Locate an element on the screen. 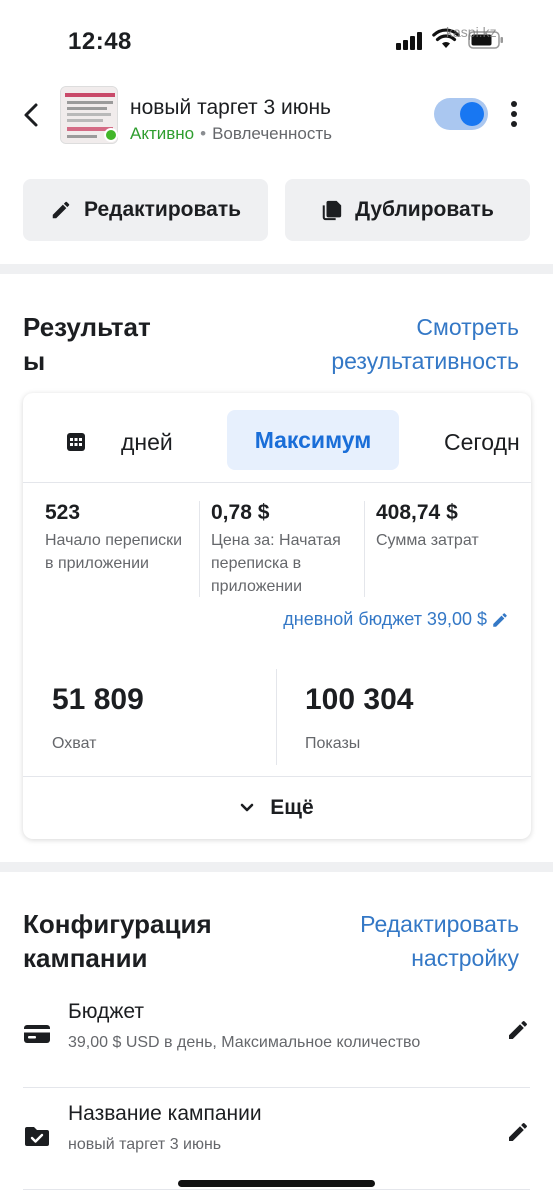  view-performance-line2: результативность is located at coordinates (425, 361).